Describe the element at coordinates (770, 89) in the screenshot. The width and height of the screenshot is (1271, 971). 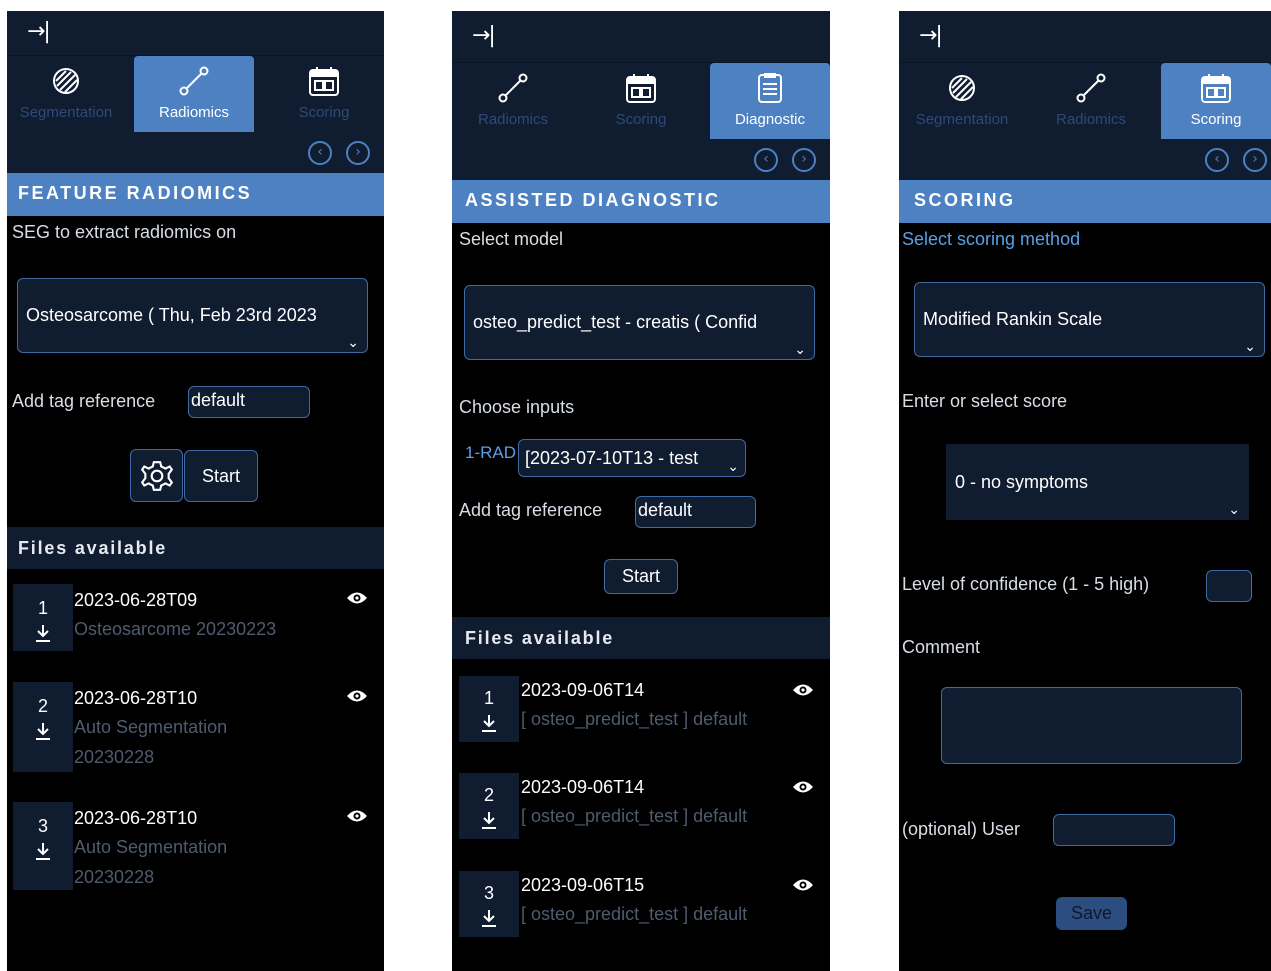
I see `diagnostic-icon` at that location.